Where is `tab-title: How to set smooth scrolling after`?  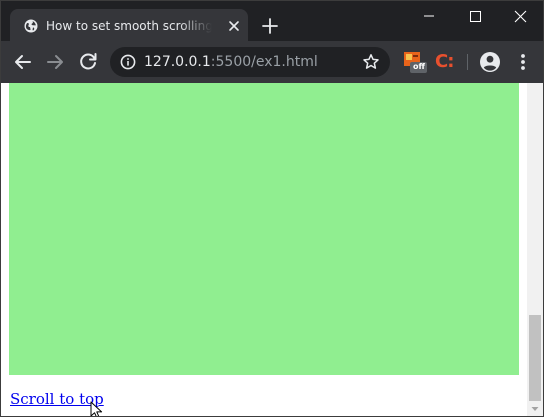 tab-title: How to set smooth scrolling after is located at coordinates (129, 26).